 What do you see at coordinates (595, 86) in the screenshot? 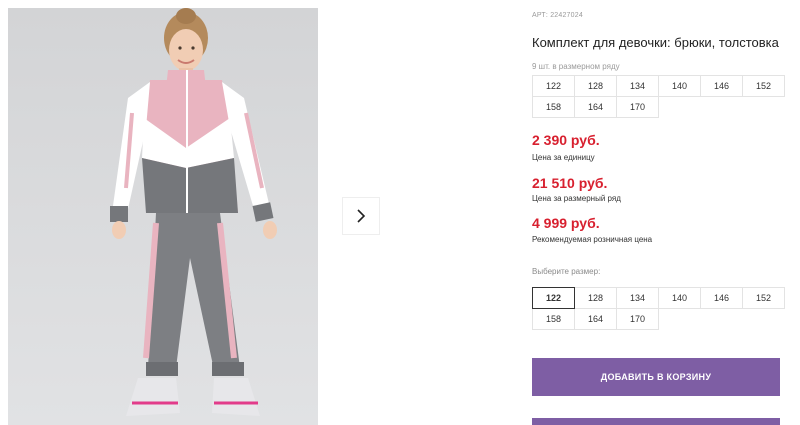
I see `pack-size-cell: 128` at bounding box center [595, 86].